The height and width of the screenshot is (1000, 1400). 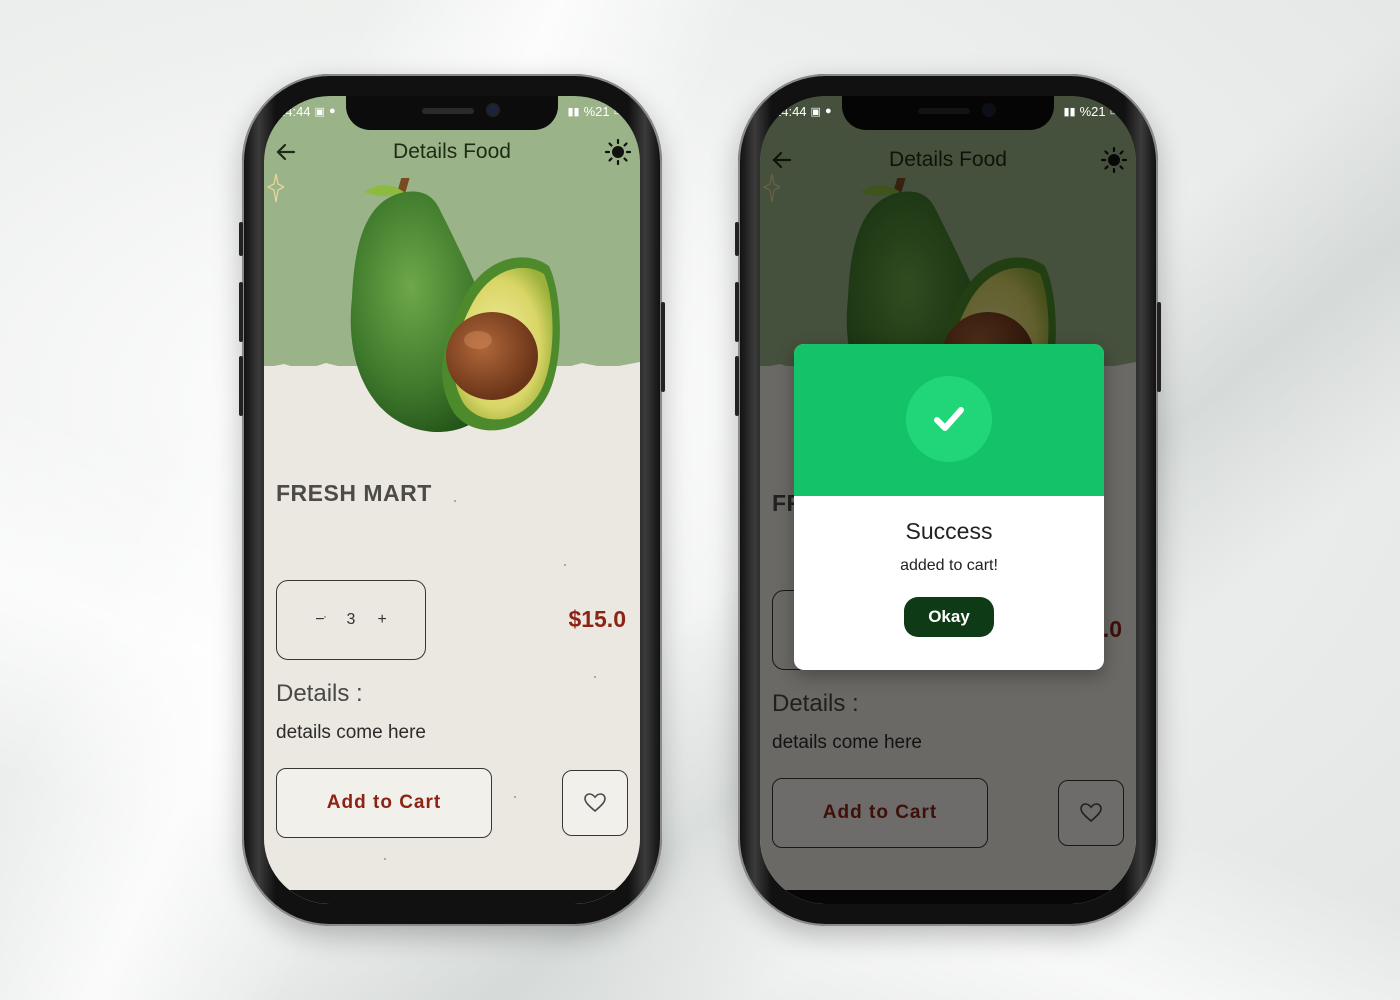 I want to click on increment-button: +, so click(x=381, y=620).